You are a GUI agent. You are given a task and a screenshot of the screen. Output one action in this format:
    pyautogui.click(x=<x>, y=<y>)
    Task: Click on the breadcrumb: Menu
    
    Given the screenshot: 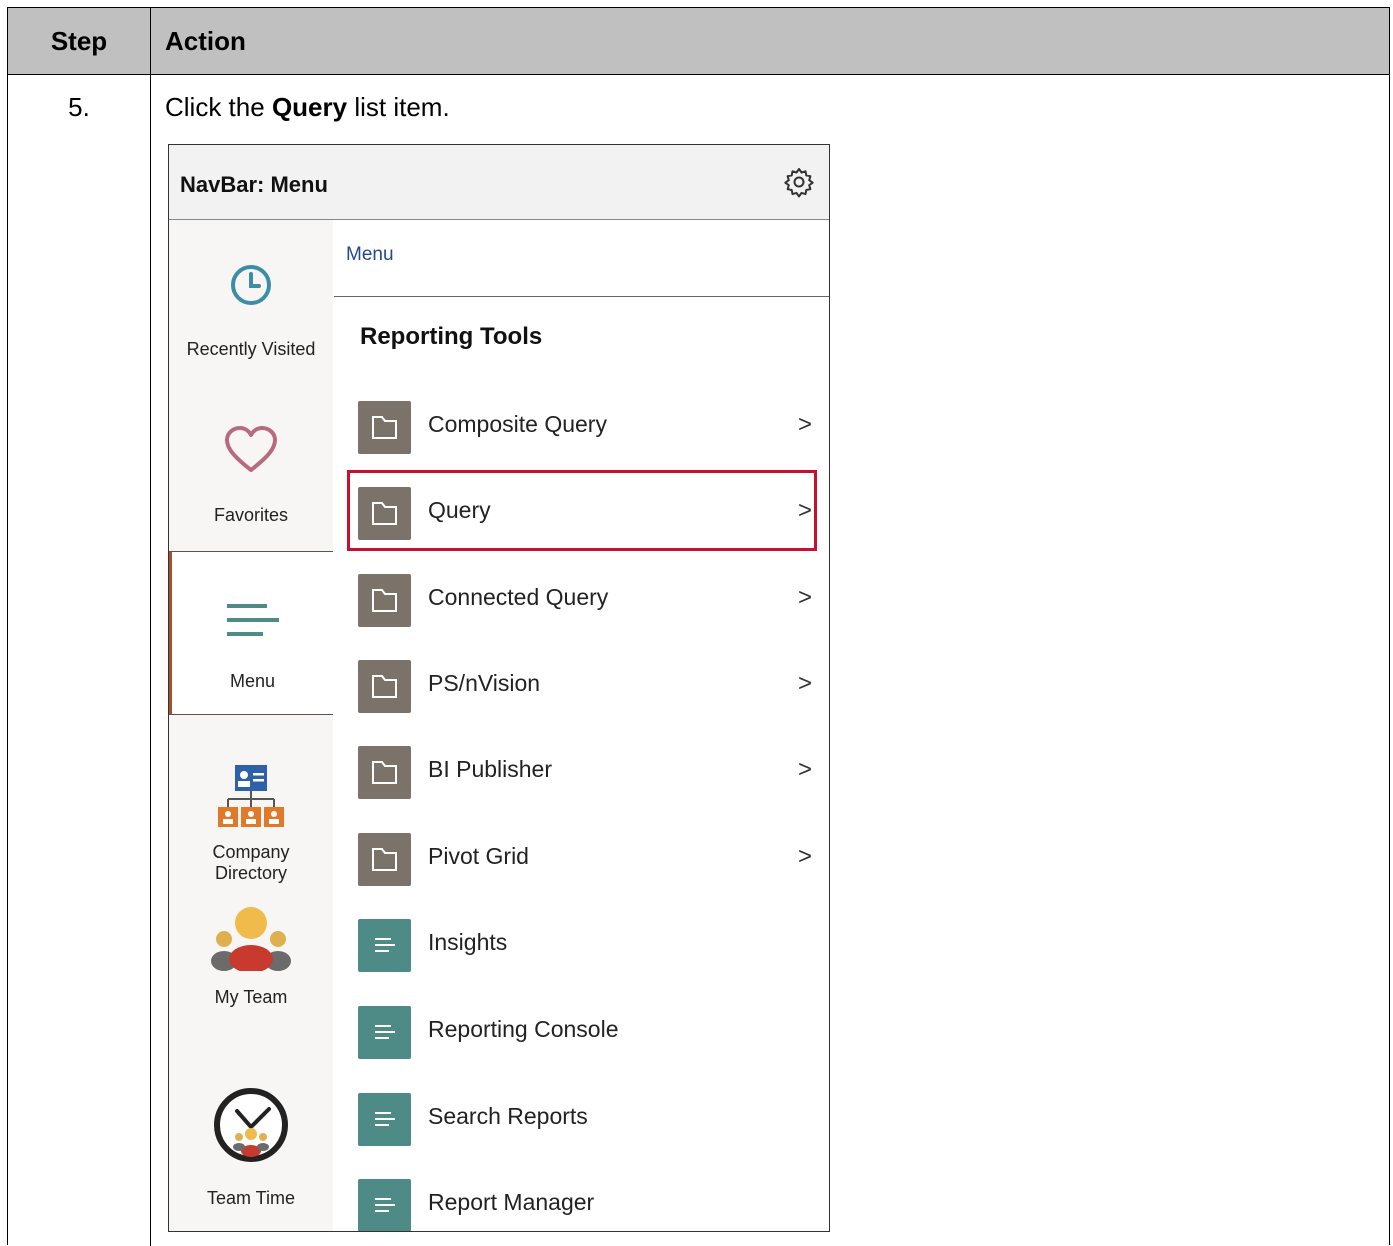 What is the action you would take?
    pyautogui.click(x=370, y=255)
    